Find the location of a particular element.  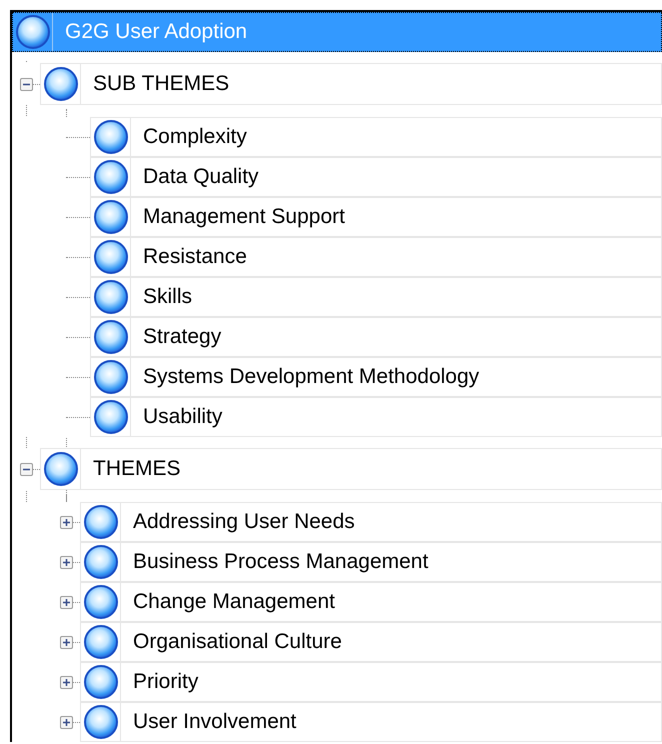

tree-node: Resistance is located at coordinates (376, 257).